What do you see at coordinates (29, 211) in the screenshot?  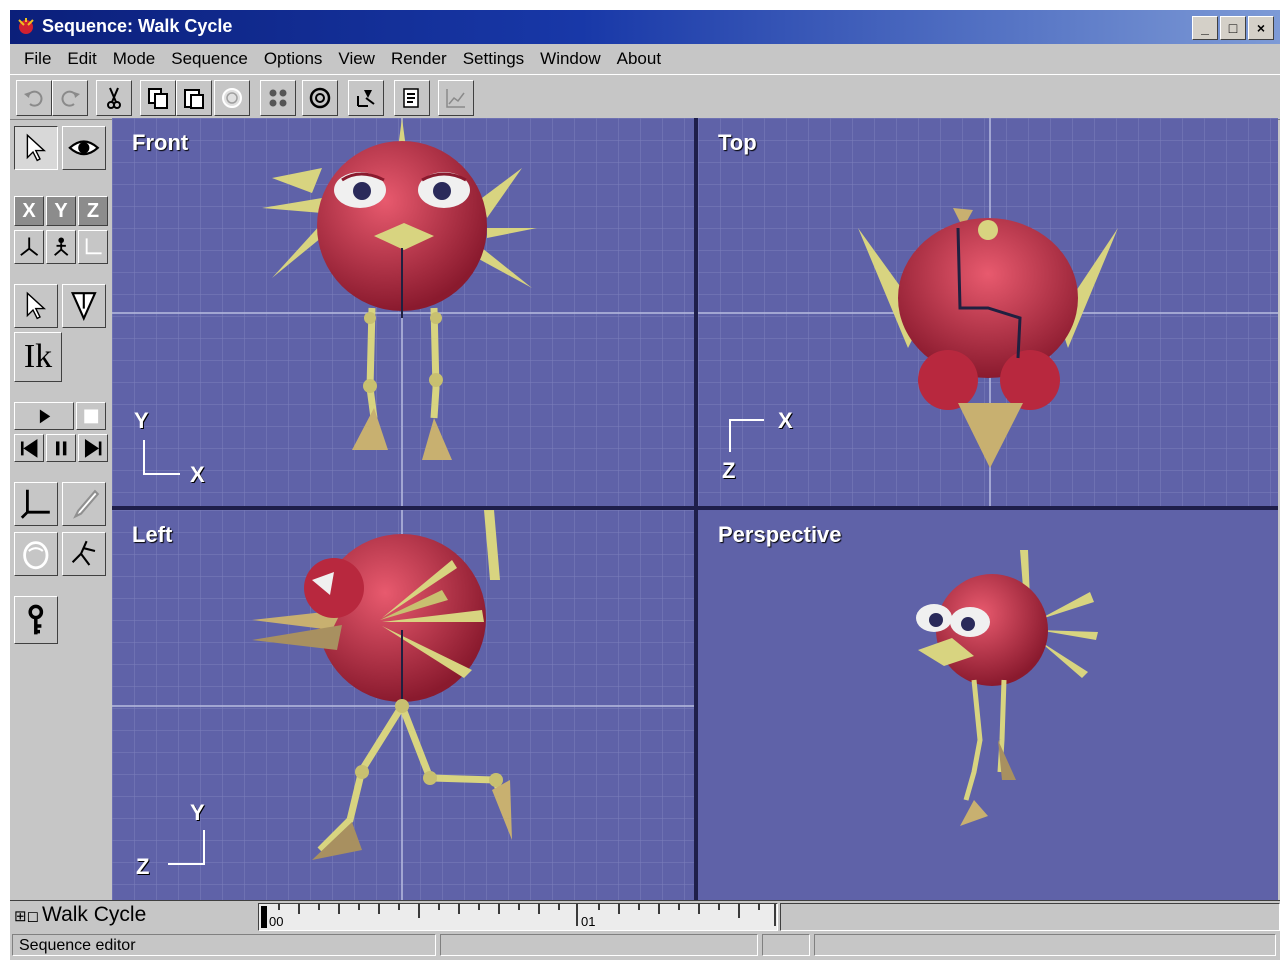 I see `axis-x-button: X` at bounding box center [29, 211].